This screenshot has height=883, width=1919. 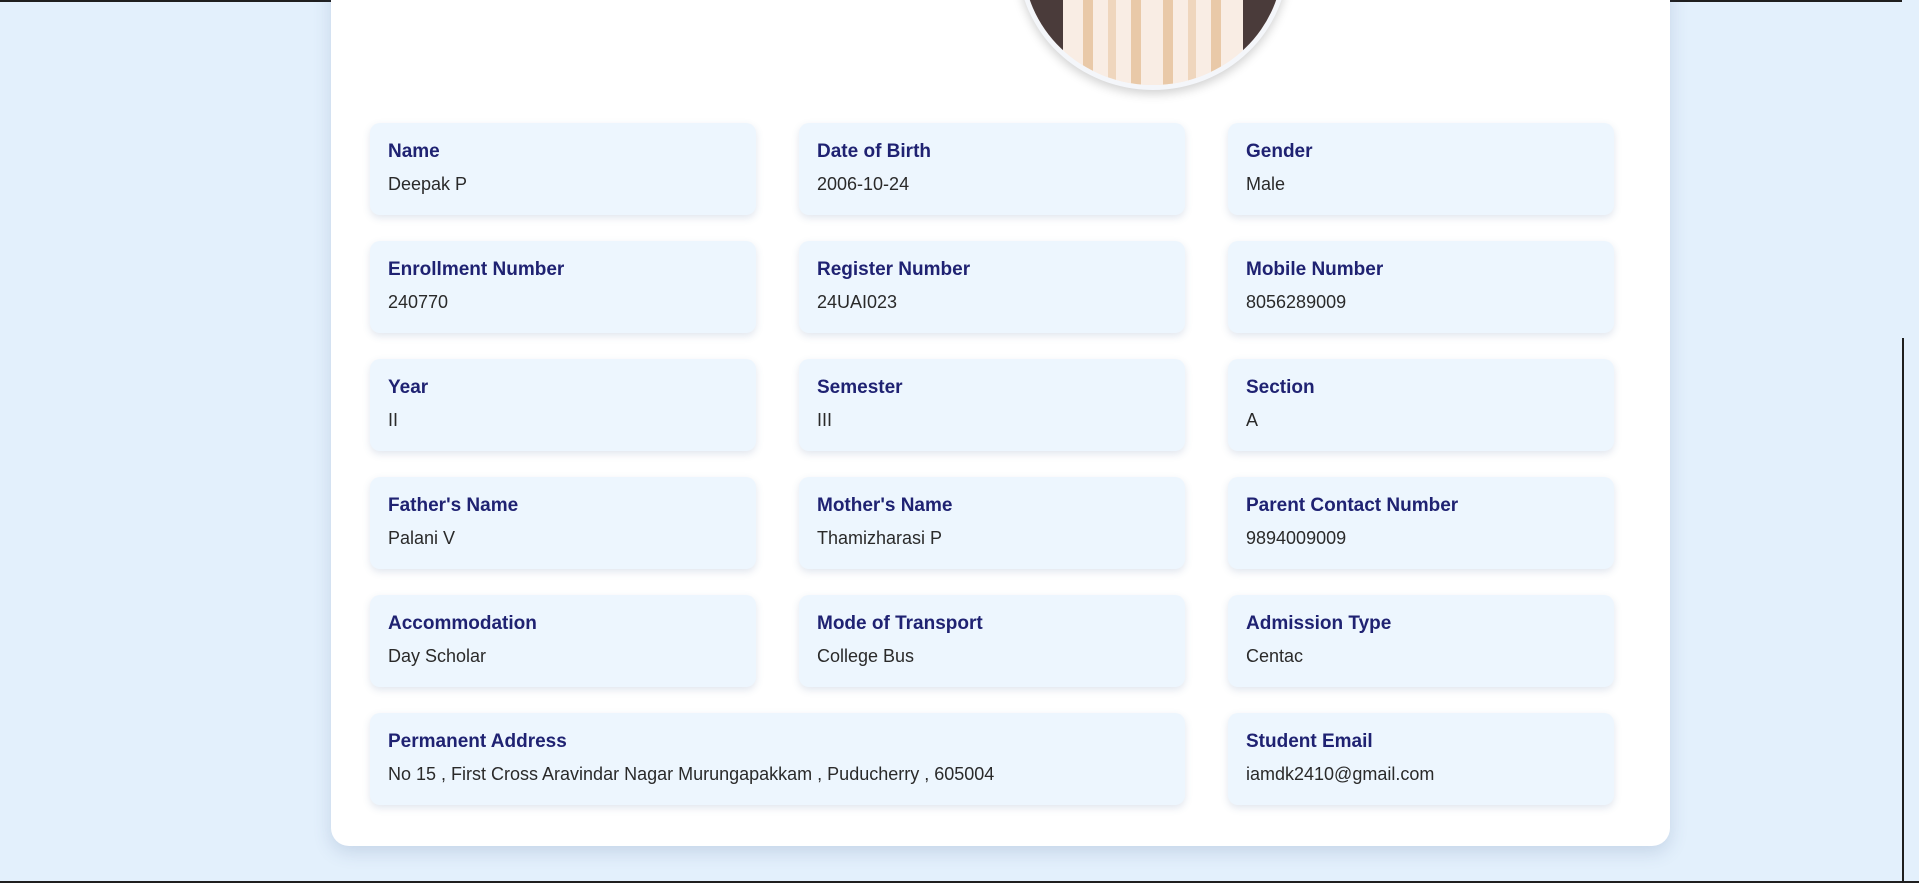 What do you see at coordinates (408, 387) in the screenshot?
I see `field-label: Year` at bounding box center [408, 387].